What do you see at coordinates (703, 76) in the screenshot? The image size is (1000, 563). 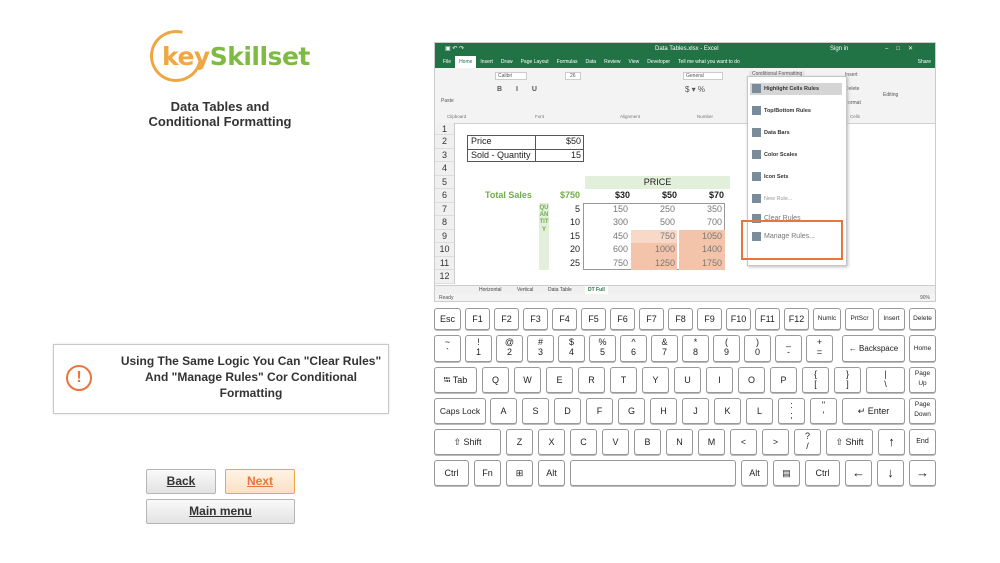 I see `number-format-select: General` at bounding box center [703, 76].